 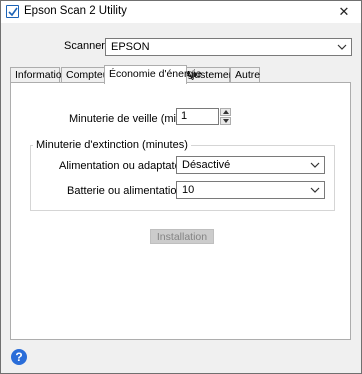 I want to click on installation-button: Installation, so click(x=182, y=236).